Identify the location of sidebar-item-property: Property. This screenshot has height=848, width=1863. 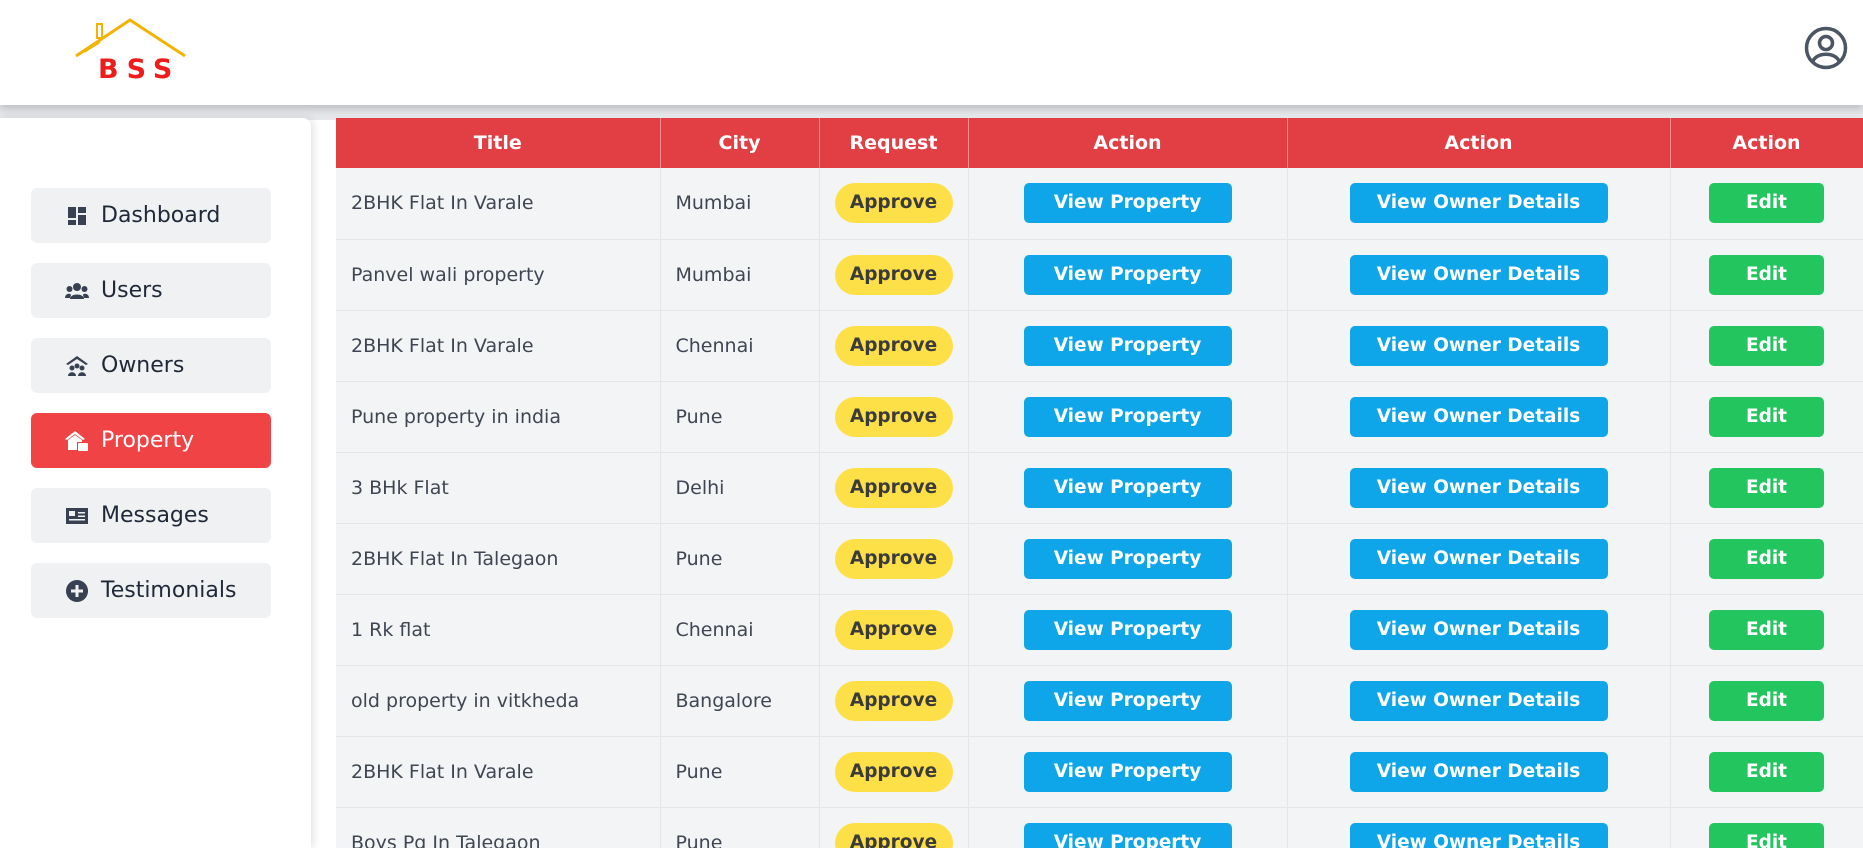
(151, 440).